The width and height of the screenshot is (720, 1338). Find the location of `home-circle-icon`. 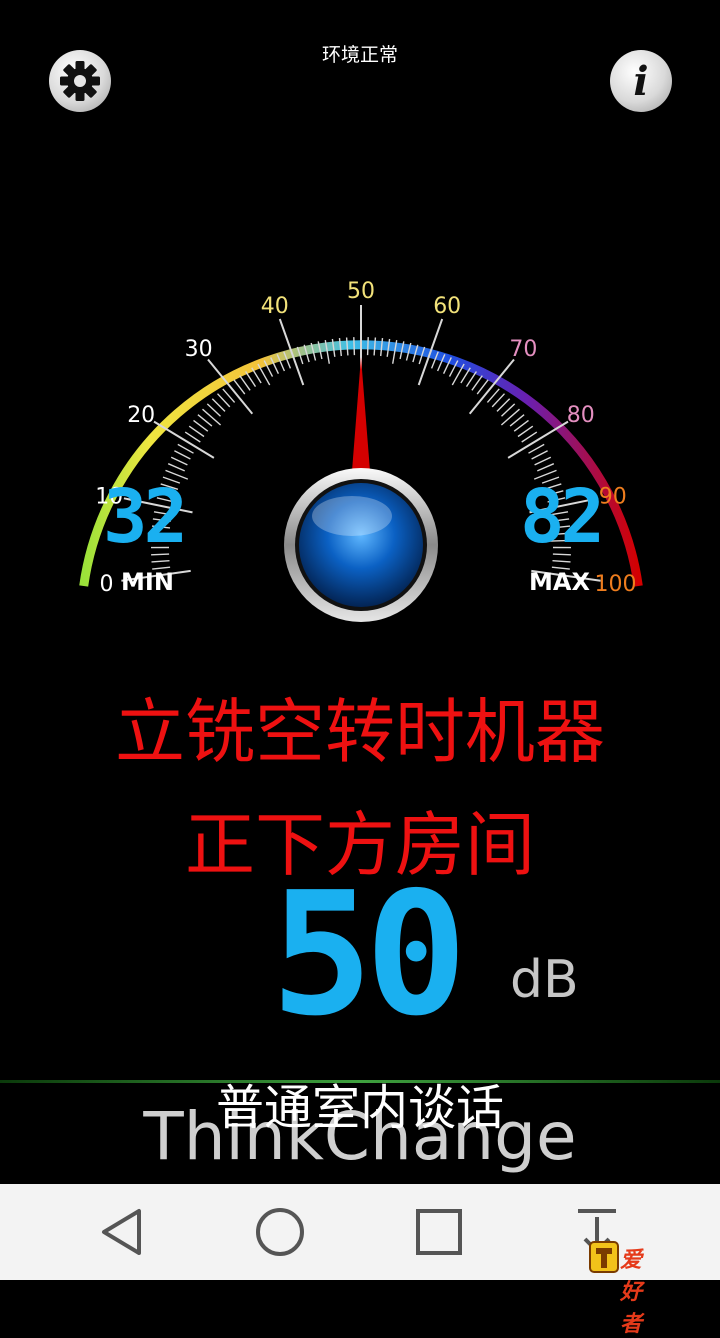

home-circle-icon is located at coordinates (280, 1232).